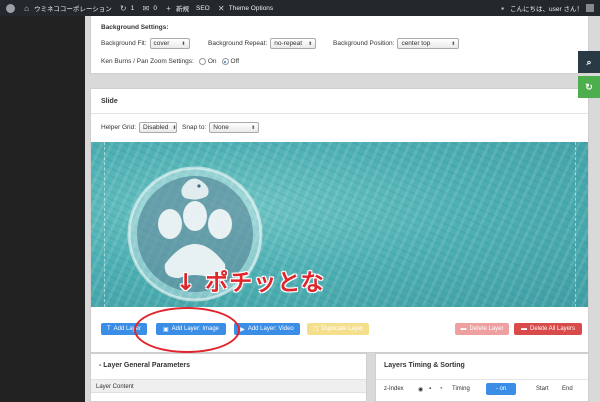 This screenshot has height=402, width=600. I want to click on avatar, so click(590, 8).